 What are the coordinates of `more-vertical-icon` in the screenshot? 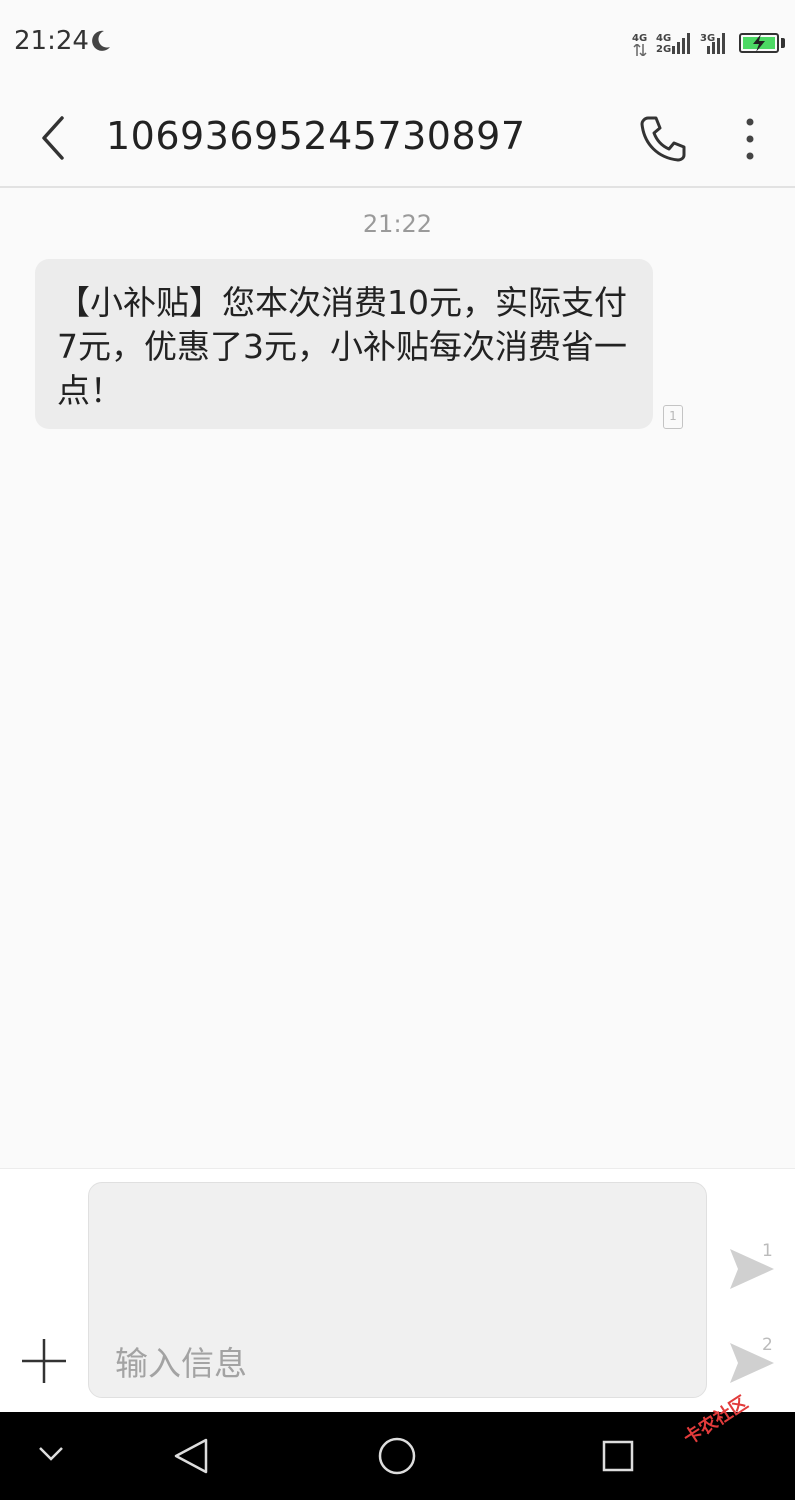 It's located at (750, 139).